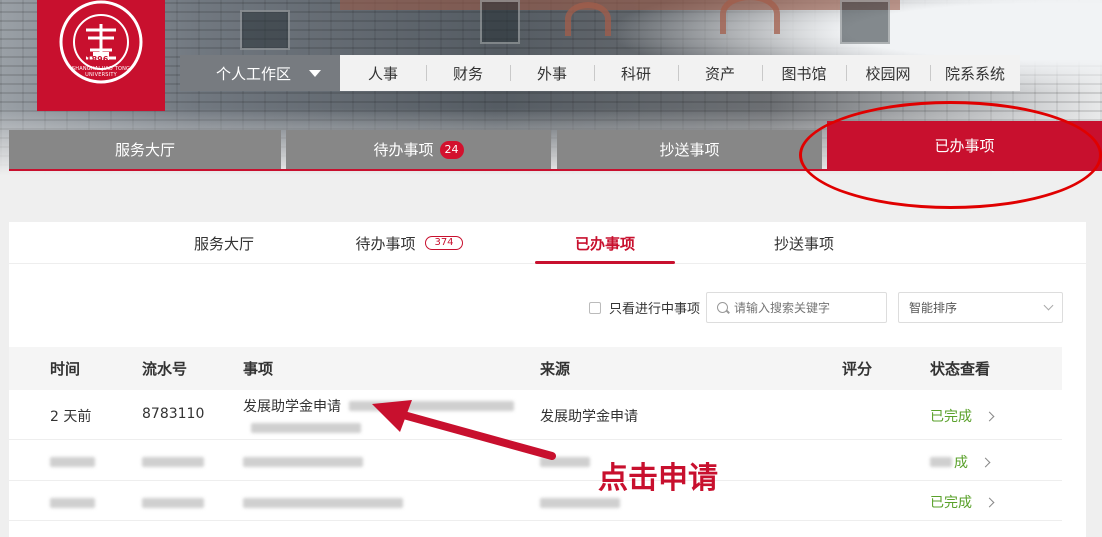 The height and width of the screenshot is (537, 1102). I want to click on university-emblem-icon, so click(101, 42).